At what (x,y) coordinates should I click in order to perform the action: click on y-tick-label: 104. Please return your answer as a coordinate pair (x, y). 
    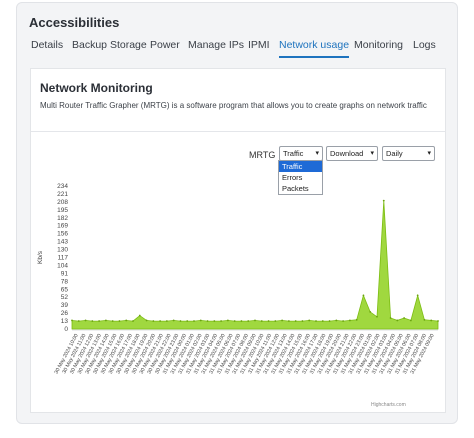
    Looking at the image, I should click on (62, 265).